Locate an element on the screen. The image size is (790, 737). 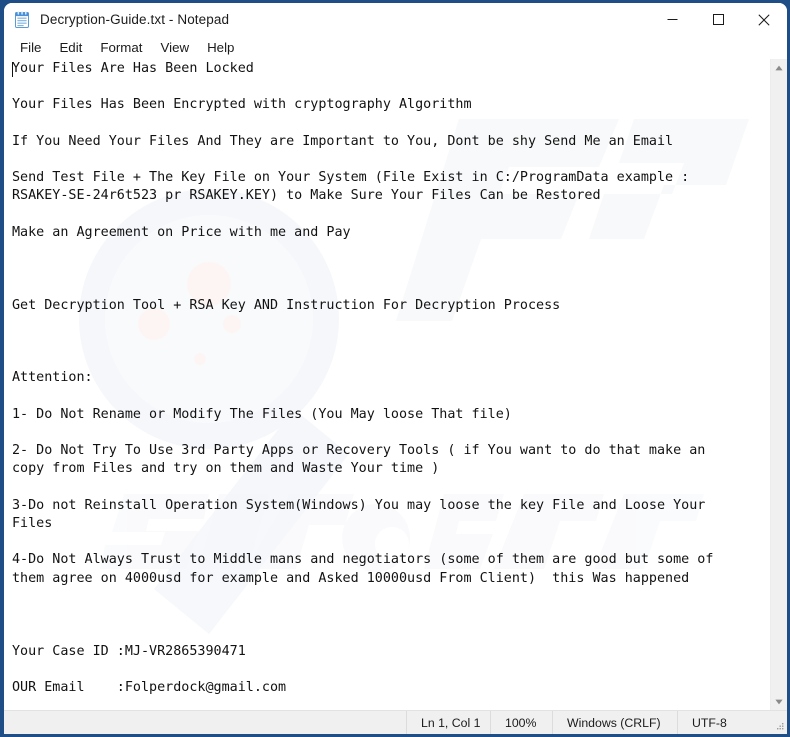
vertical-scrollbar is located at coordinates (778, 384).